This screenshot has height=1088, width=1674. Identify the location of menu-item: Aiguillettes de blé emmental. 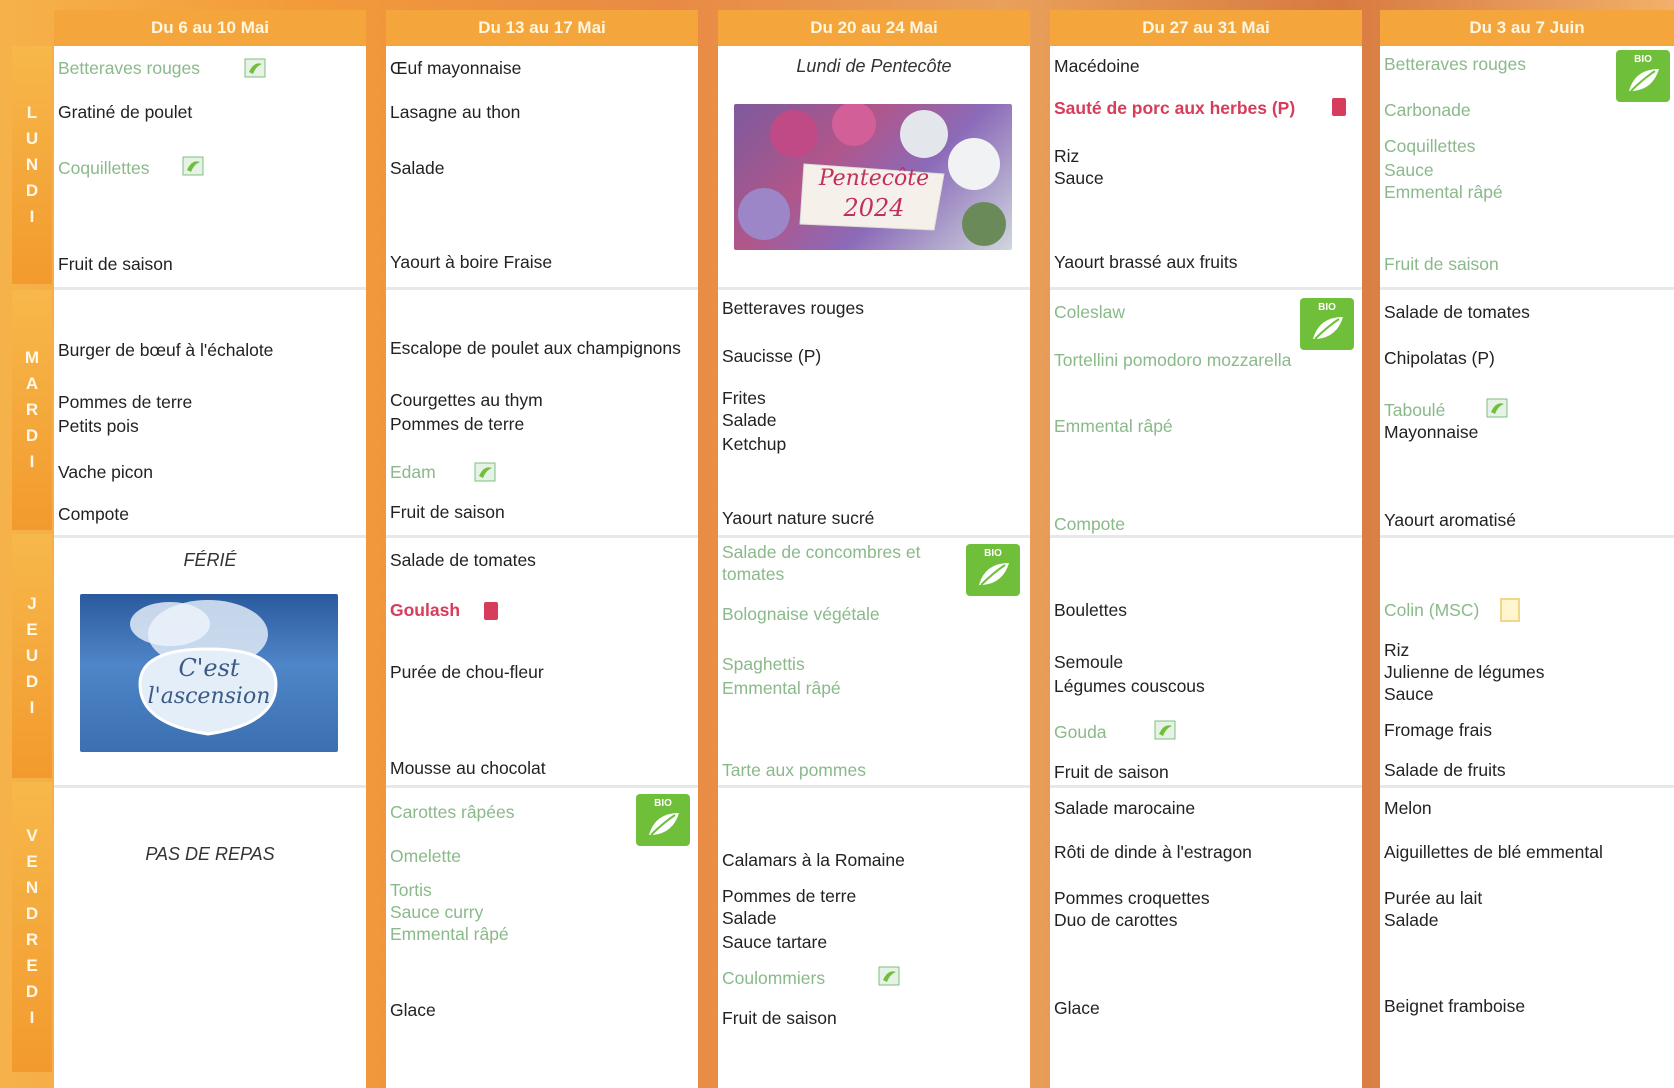
(1493, 852).